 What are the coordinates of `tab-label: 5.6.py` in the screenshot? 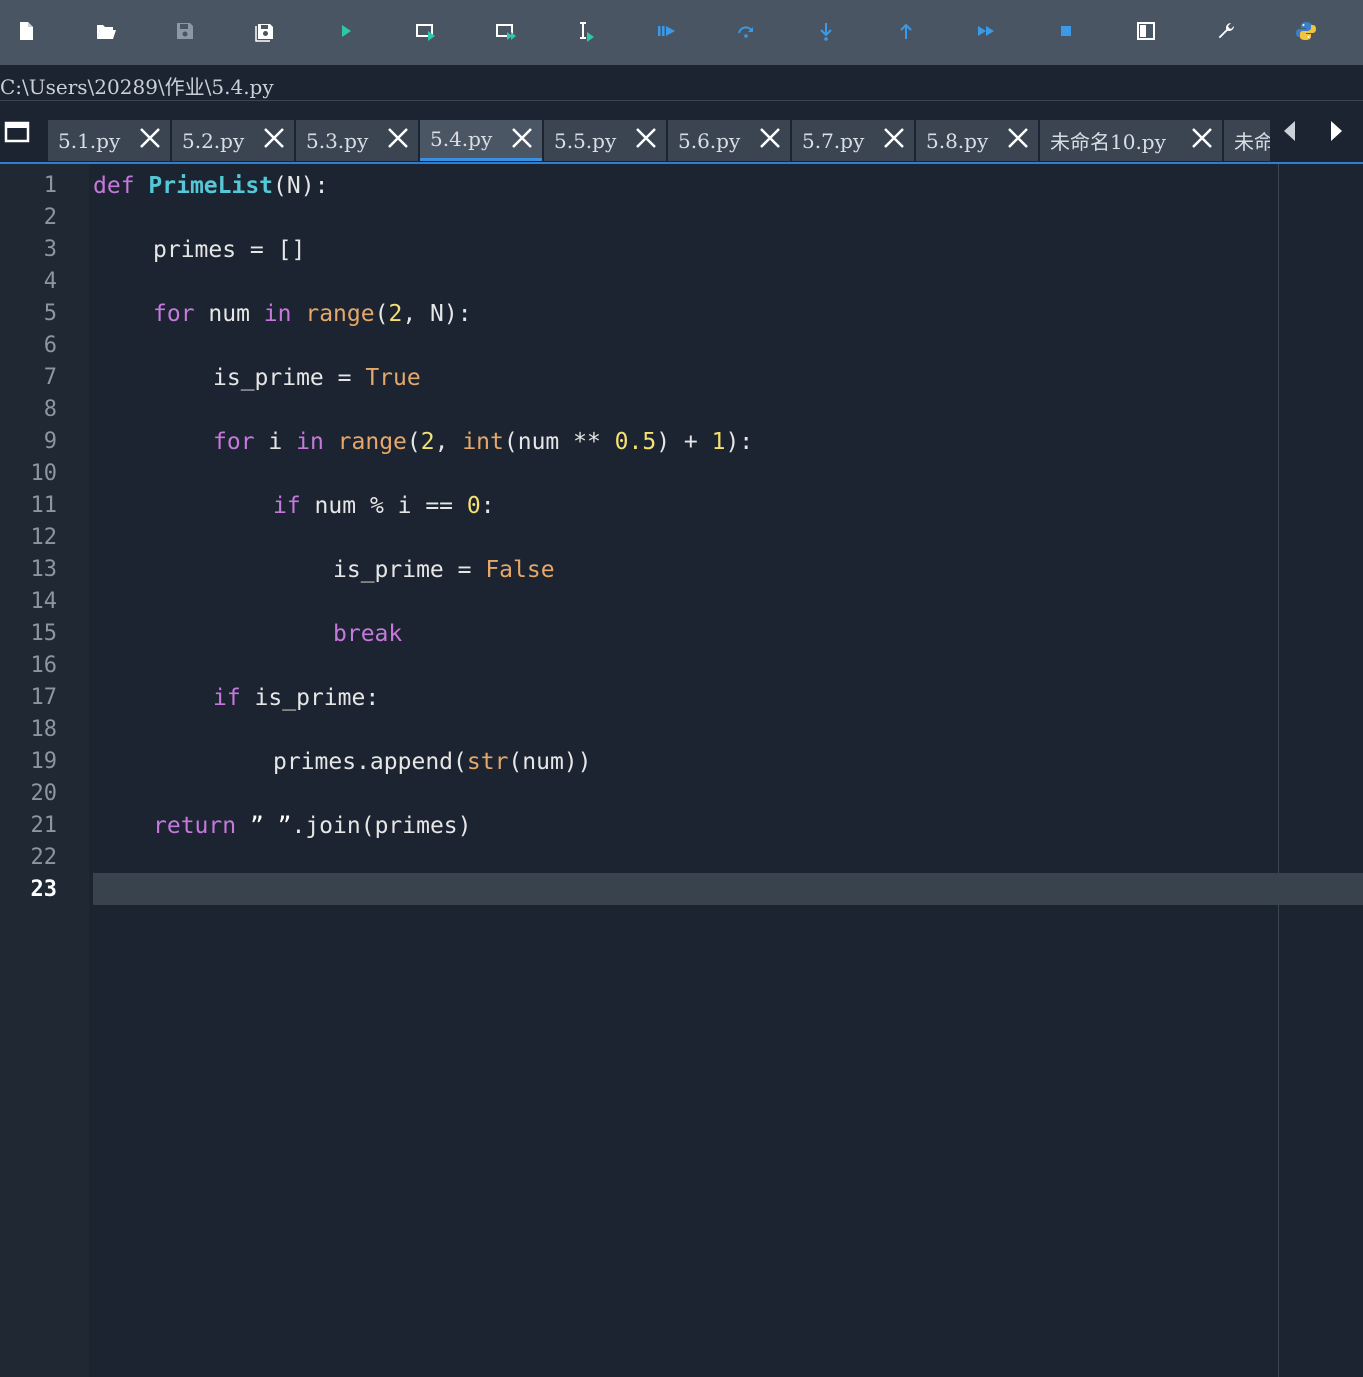 It's located at (709, 140).